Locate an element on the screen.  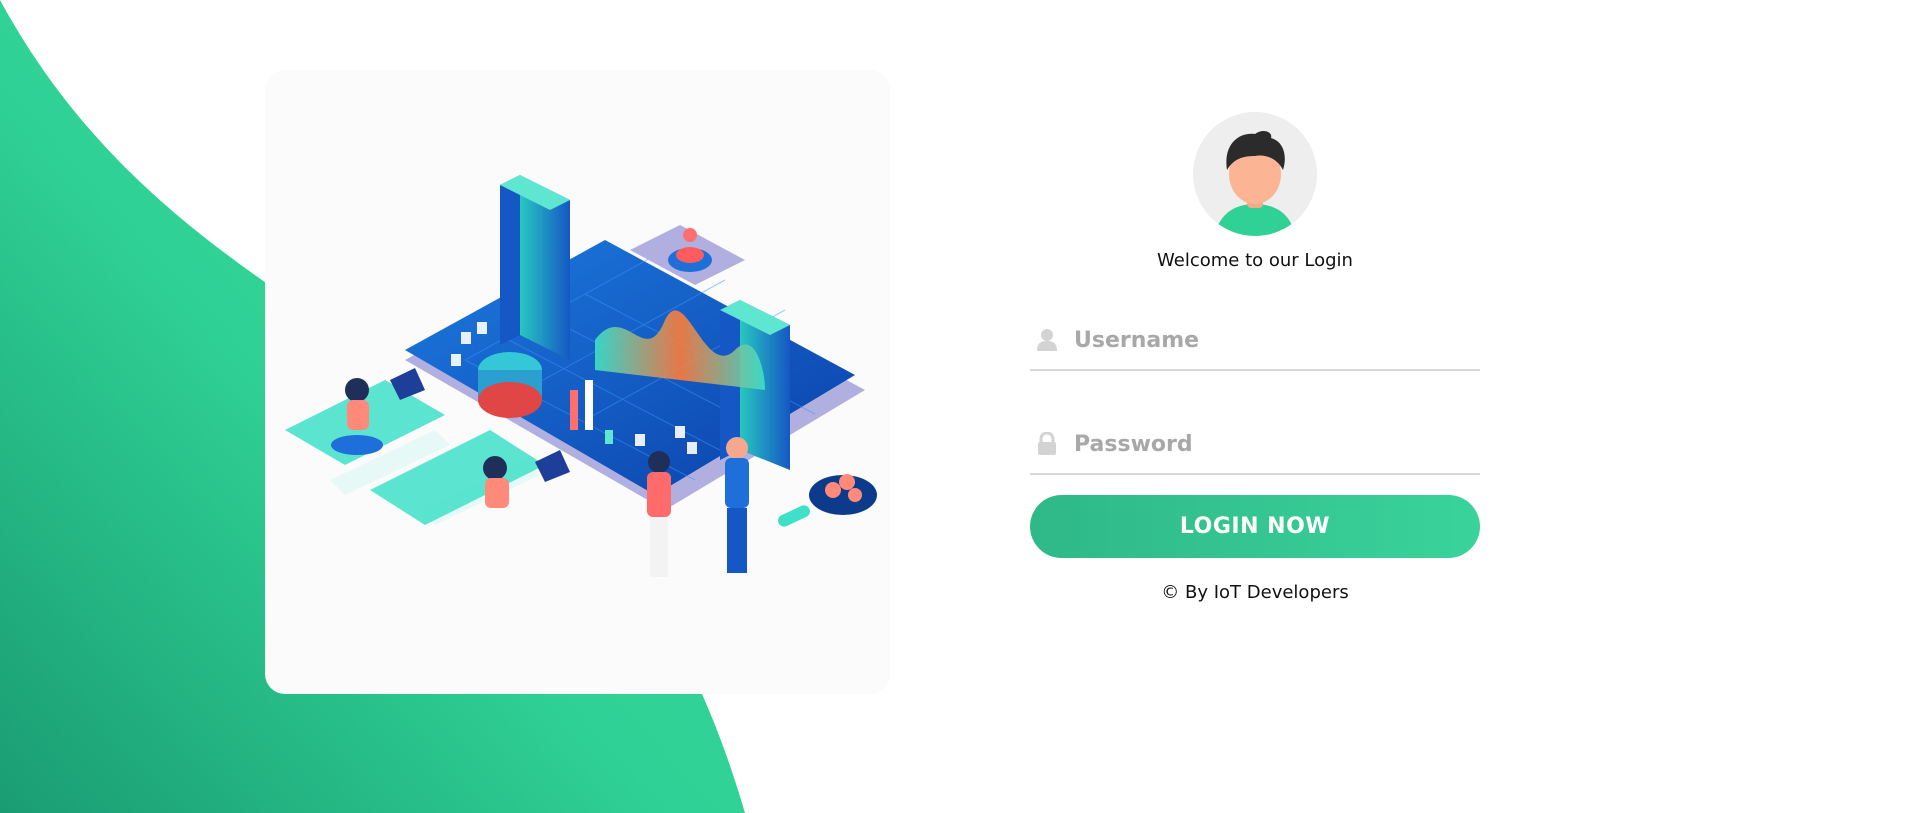
username-field is located at coordinates (1255, 341).